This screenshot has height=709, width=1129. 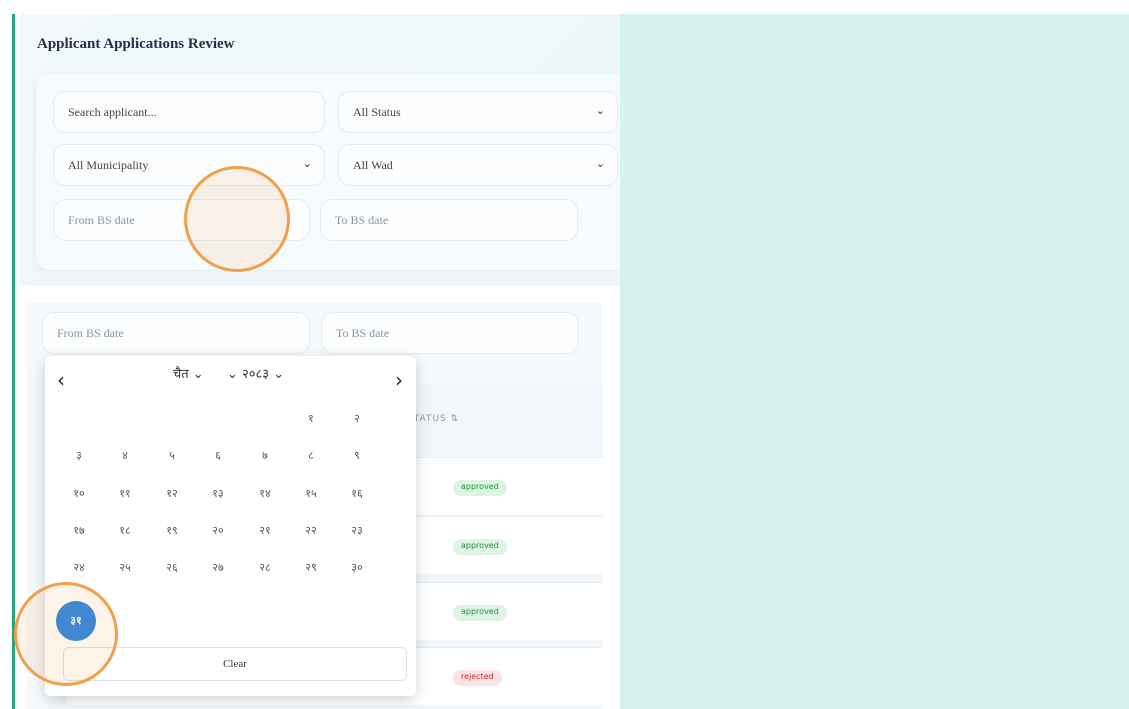 I want to click on calendar-day: १७, so click(x=79, y=530).